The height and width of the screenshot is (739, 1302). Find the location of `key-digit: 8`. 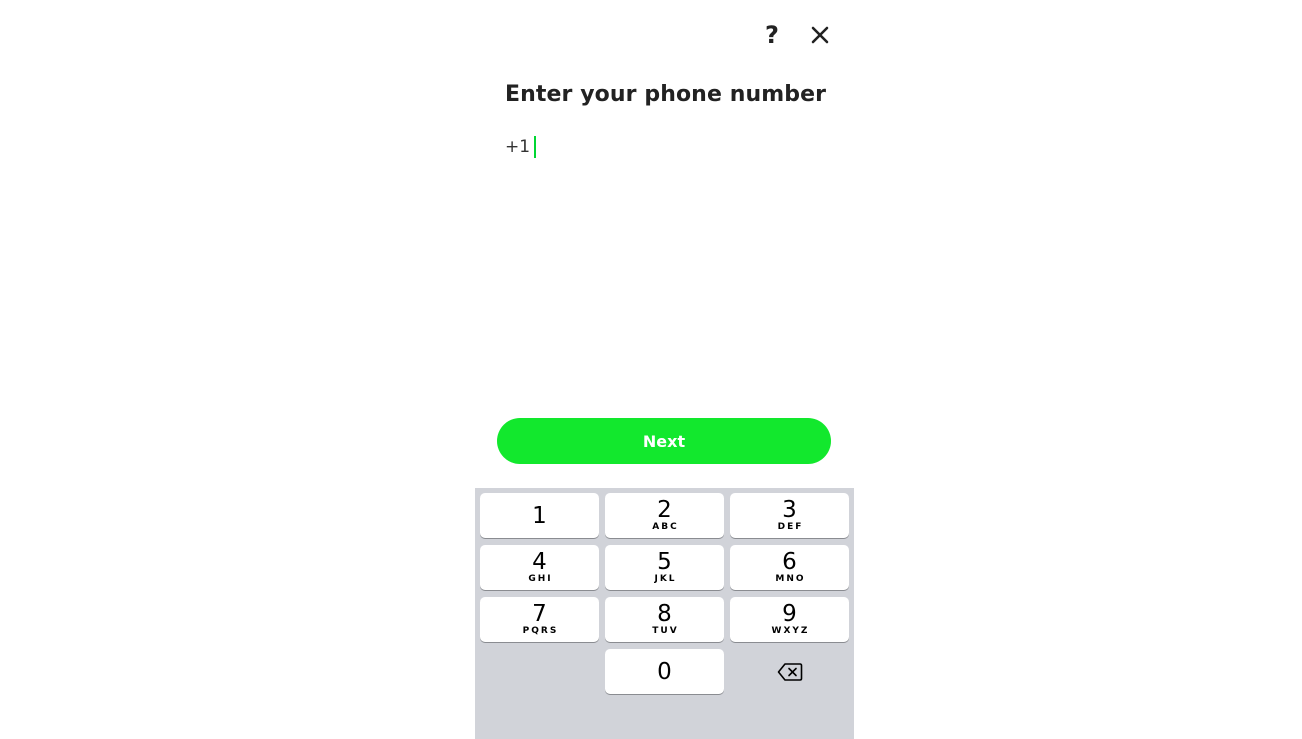

key-digit: 8 is located at coordinates (664, 614).